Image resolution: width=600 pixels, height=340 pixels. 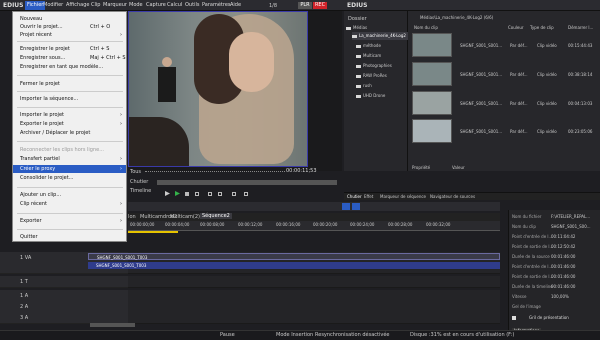 I want to click on person-head, so click(x=167, y=62).